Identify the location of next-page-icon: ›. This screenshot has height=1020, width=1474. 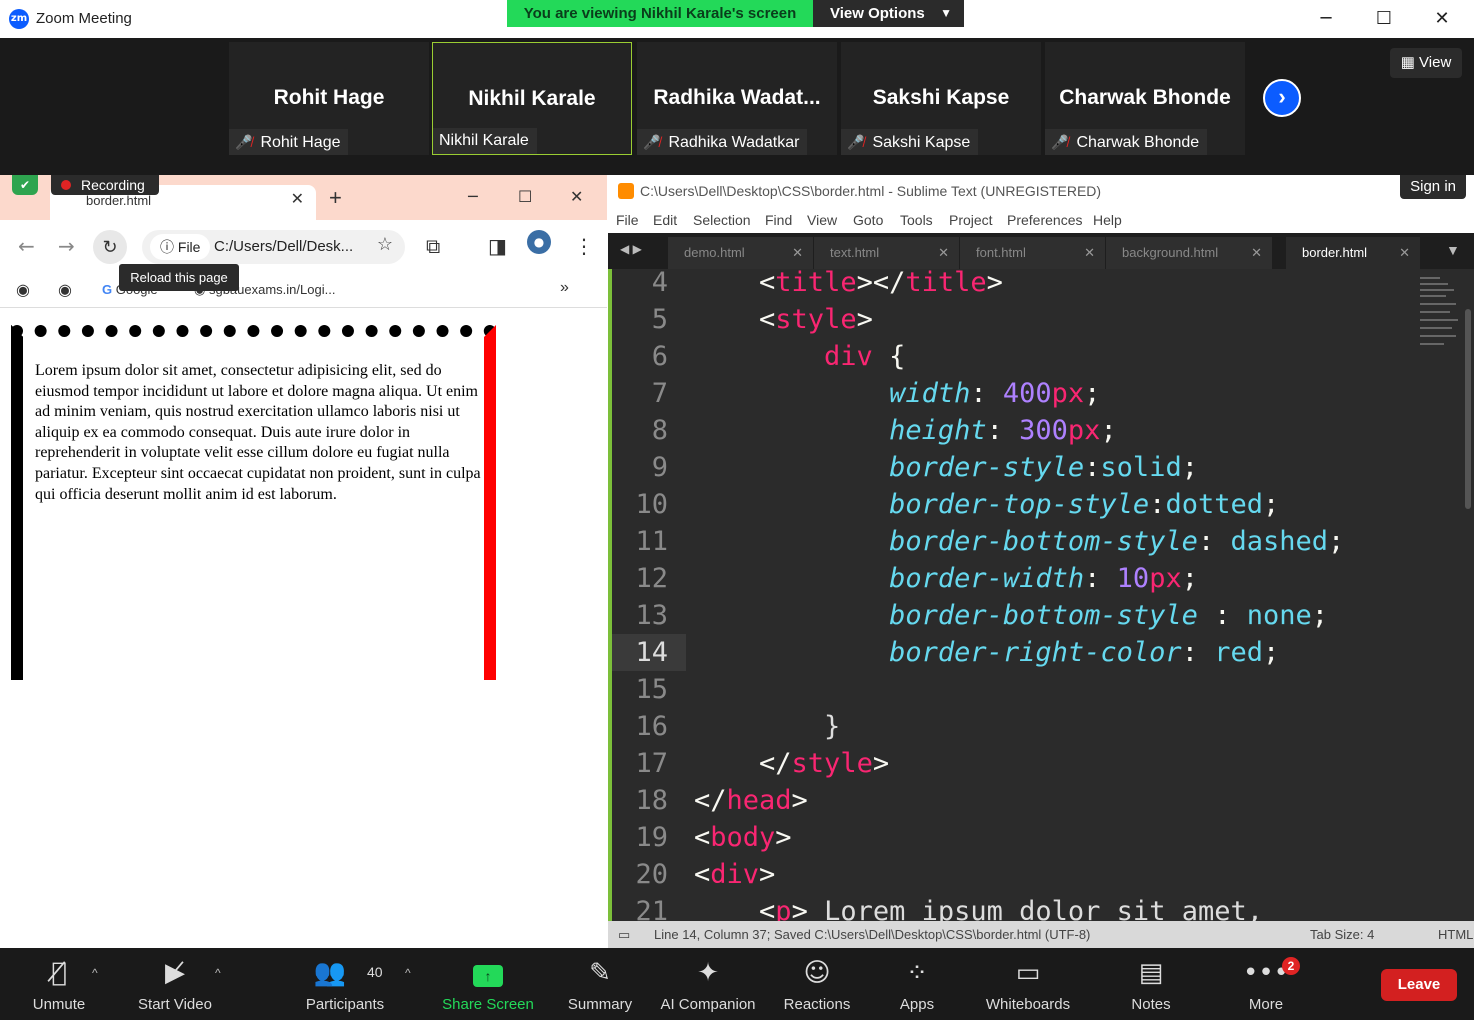
(1282, 98).